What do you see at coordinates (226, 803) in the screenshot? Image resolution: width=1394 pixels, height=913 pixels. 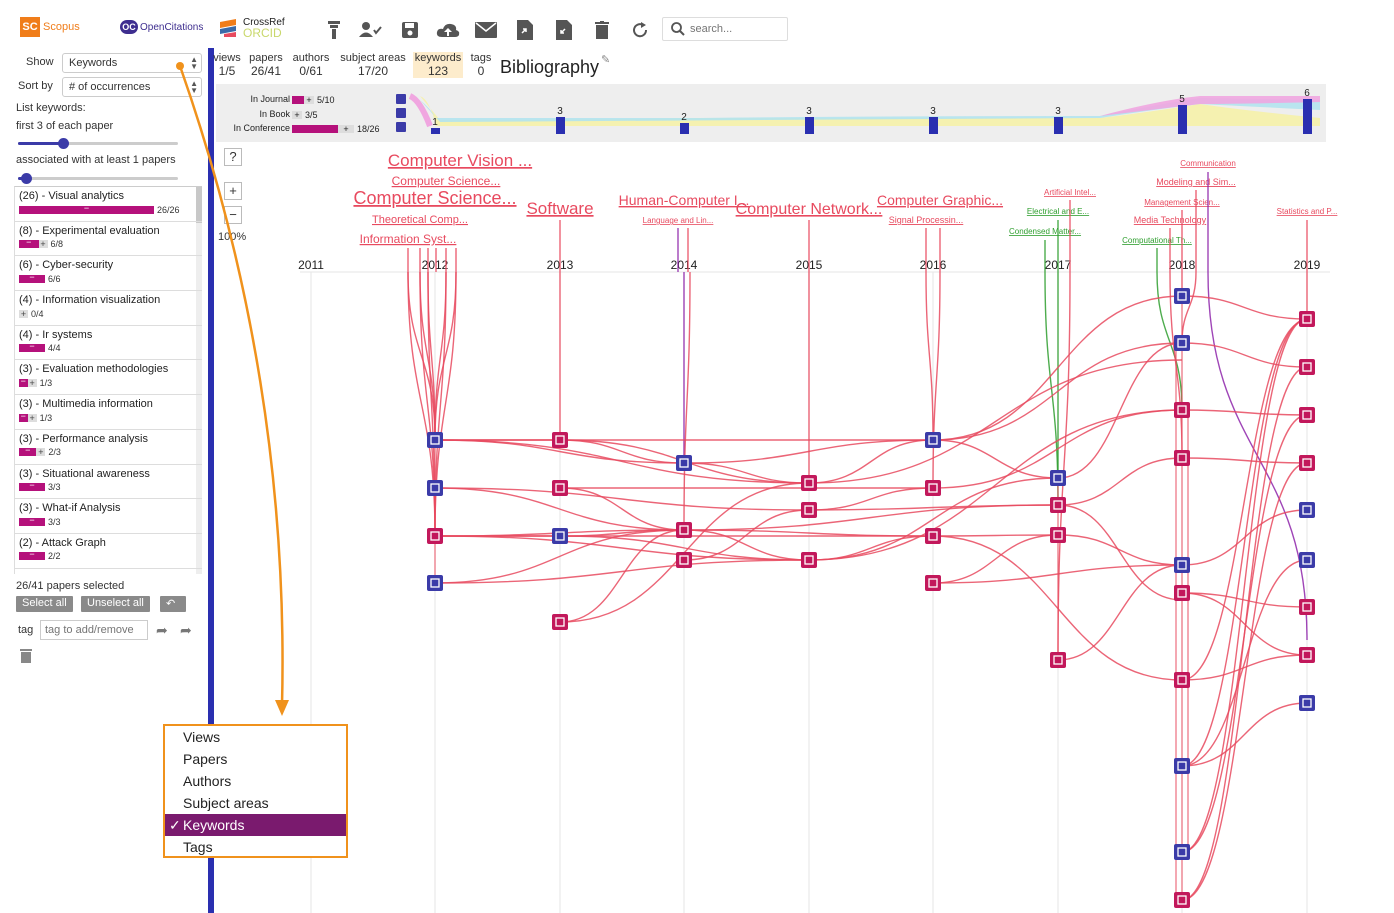 I see `dropdown-option-label: Subject areas` at bounding box center [226, 803].